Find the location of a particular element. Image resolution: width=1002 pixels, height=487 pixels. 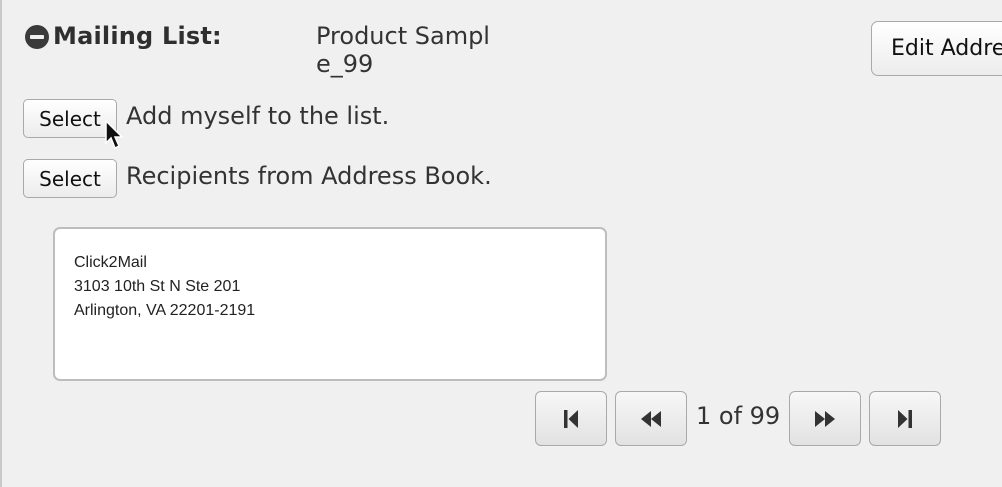

next-page-button is located at coordinates (825, 418).